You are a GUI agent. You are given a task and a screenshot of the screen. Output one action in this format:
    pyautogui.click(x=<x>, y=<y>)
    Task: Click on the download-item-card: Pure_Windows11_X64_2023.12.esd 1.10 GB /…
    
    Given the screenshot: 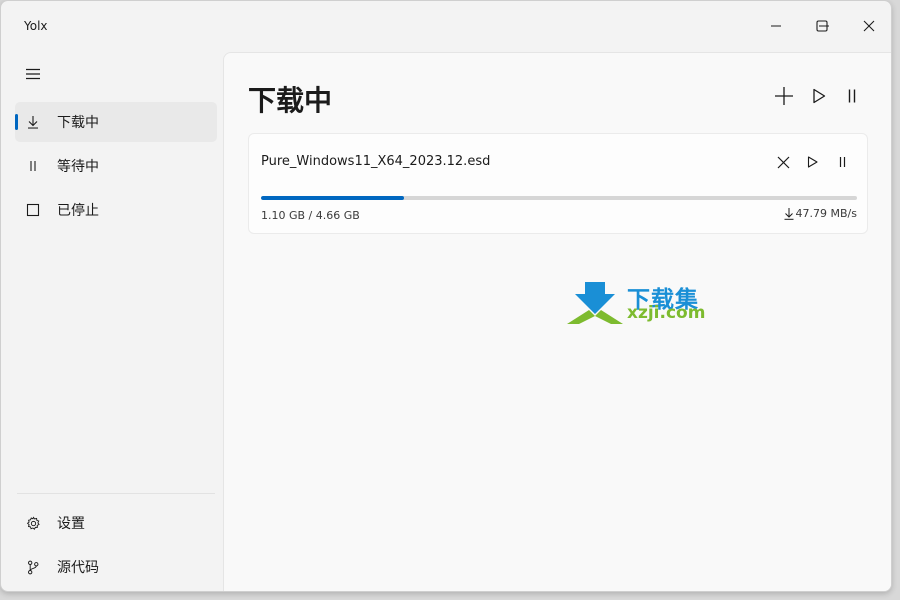 What is the action you would take?
    pyautogui.click(x=558, y=183)
    